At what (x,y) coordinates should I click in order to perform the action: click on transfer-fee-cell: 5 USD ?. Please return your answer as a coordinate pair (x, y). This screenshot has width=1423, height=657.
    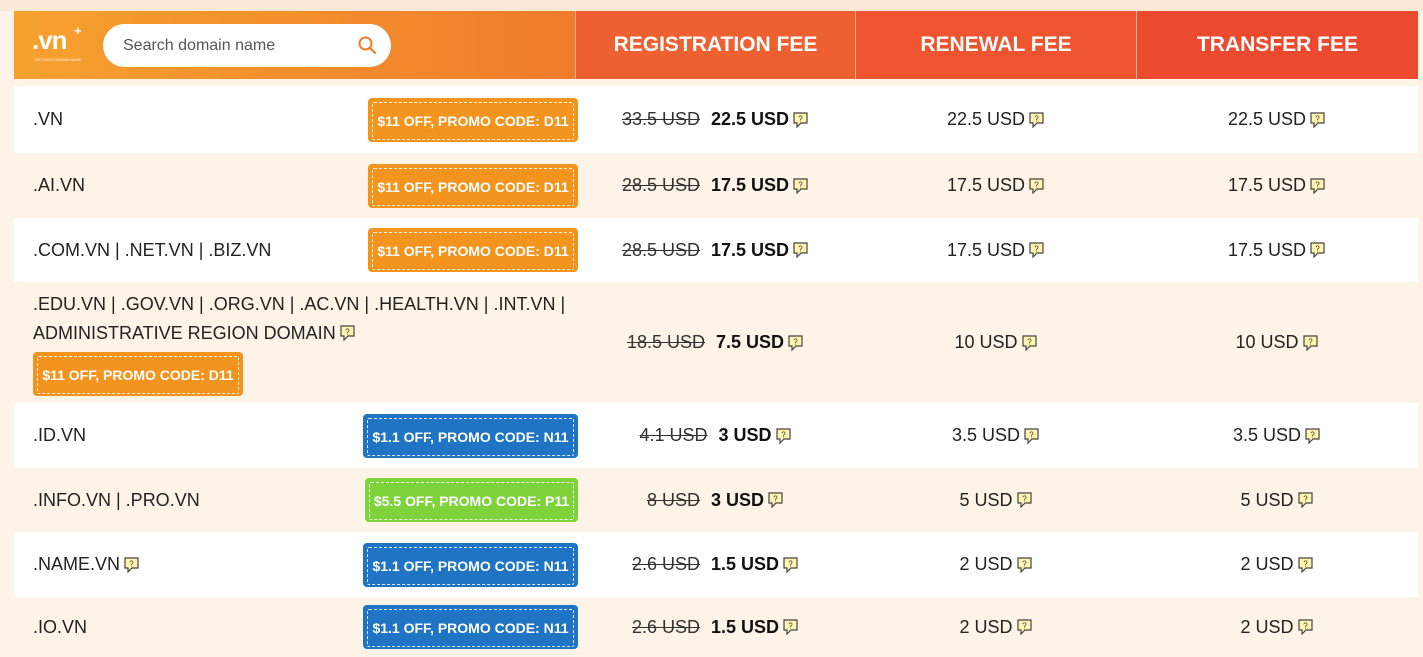
    Looking at the image, I should click on (1276, 500).